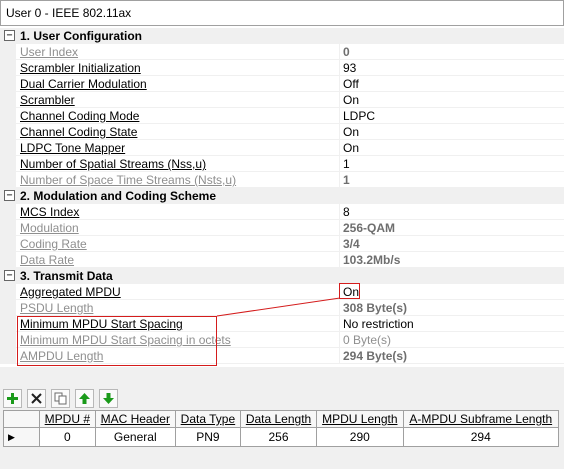 The width and height of the screenshot is (564, 469). Describe the element at coordinates (282, 36) in the screenshot. I see `category-header: −1. User Configuration` at that location.